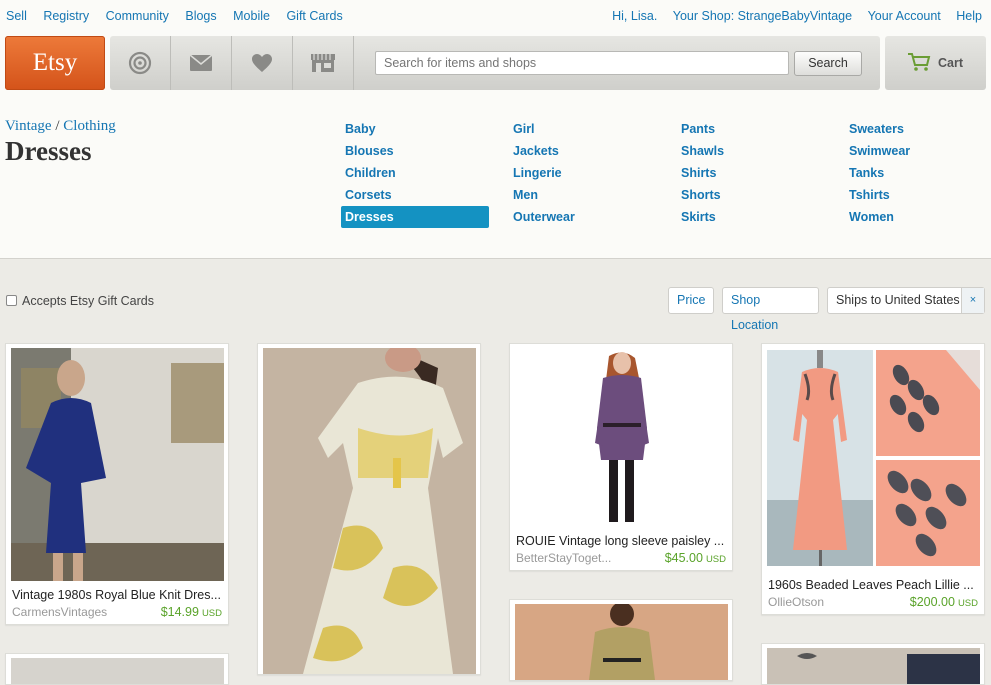  Describe the element at coordinates (584, 151) in the screenshot. I see `subcat-jackets: Jackets` at that location.